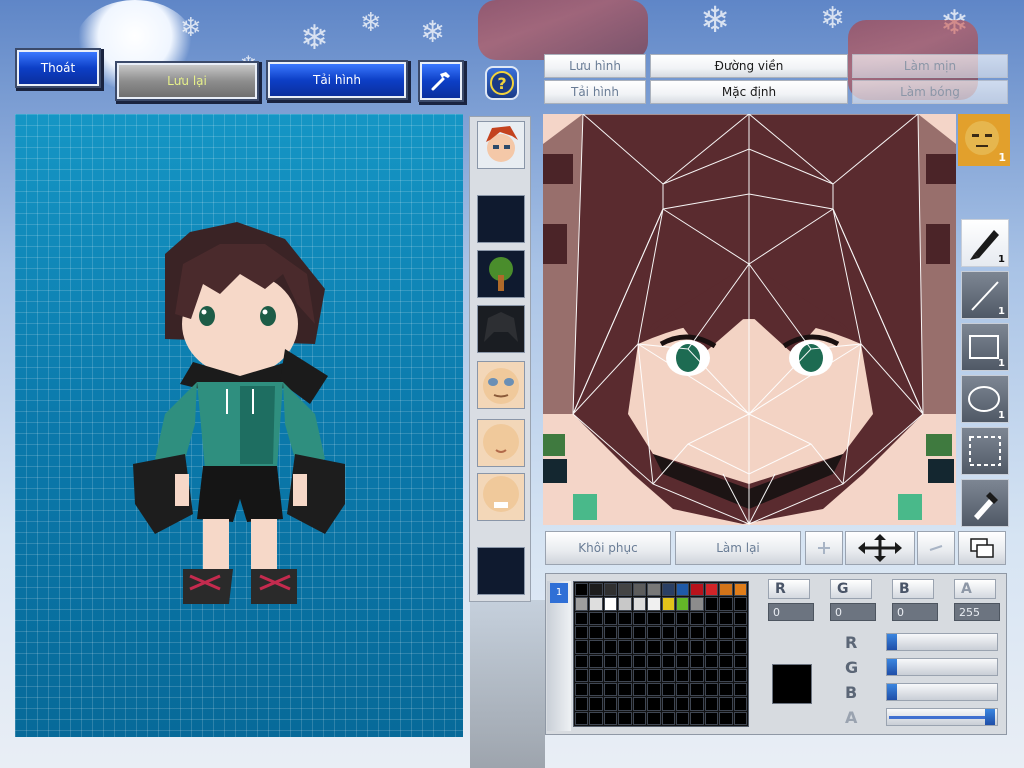 The width and height of the screenshot is (1024, 768). Describe the element at coordinates (982, 548) in the screenshot. I see `layers-button` at that location.